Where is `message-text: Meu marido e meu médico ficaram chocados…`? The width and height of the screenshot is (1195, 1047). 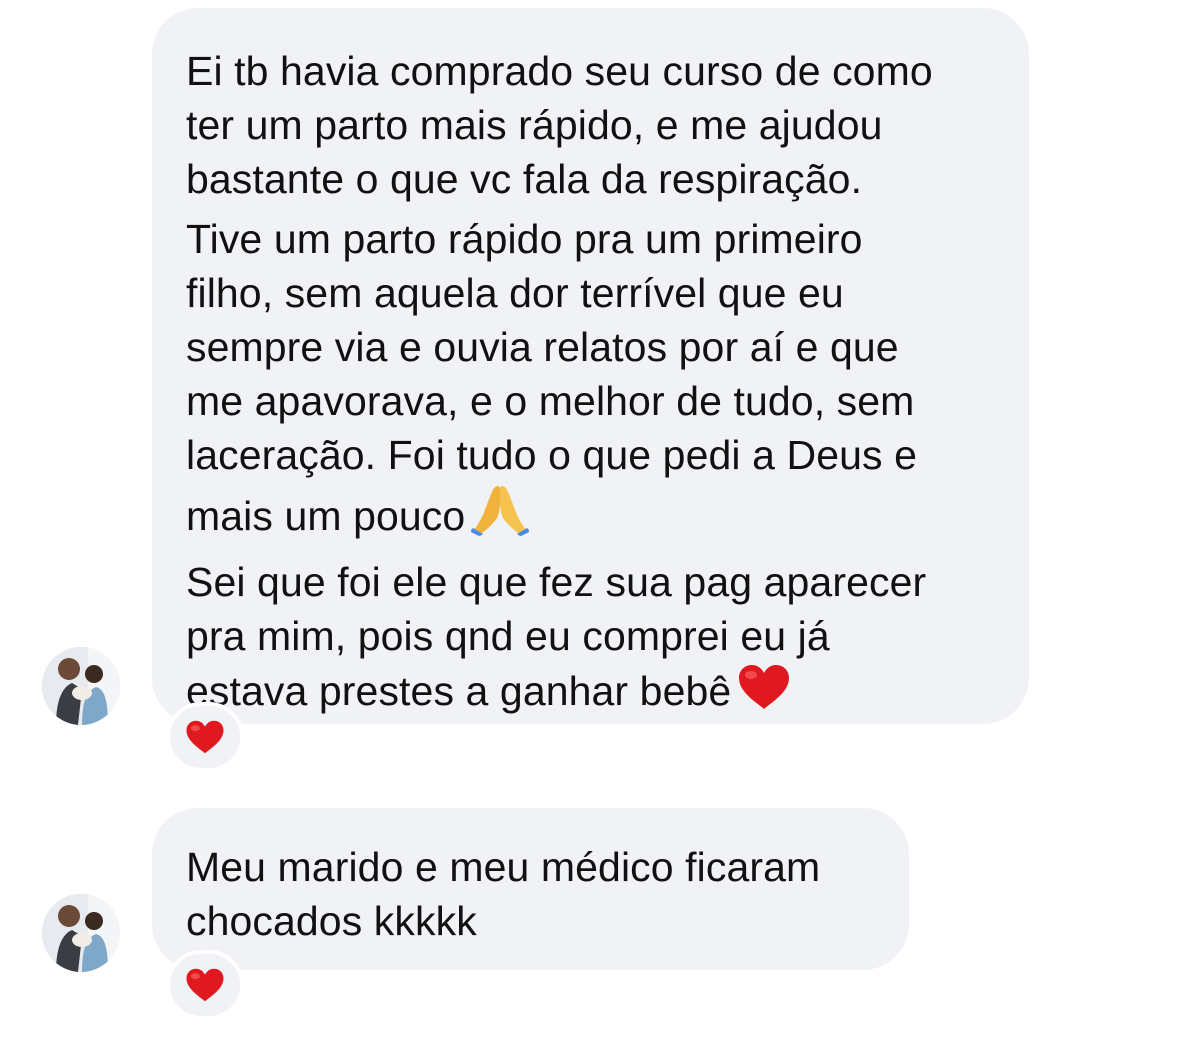
message-text: Meu marido e meu médico ficaram chocados… is located at coordinates (503, 894).